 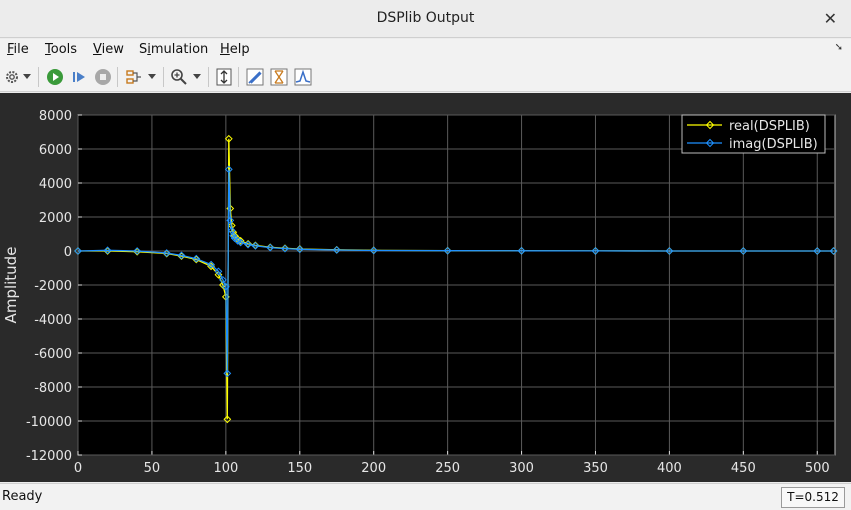 I want to click on y-tick-label: -8000, so click(x=53, y=388).